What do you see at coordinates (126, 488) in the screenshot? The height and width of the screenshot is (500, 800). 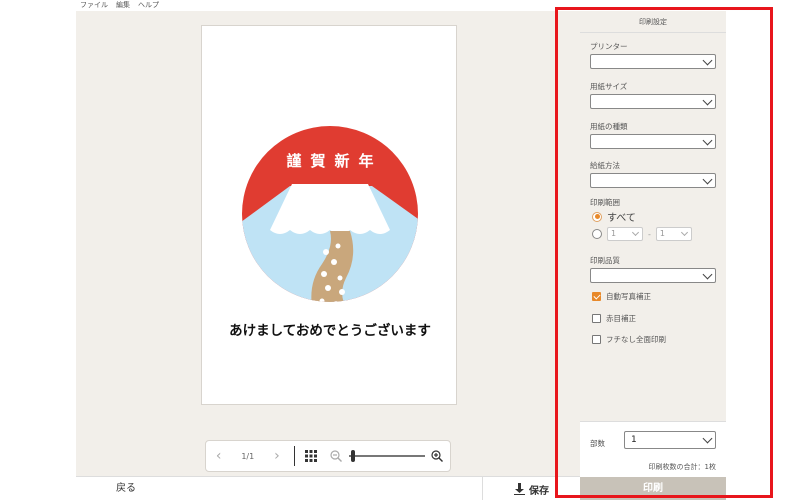 I see `back-button: 戻る` at bounding box center [126, 488].